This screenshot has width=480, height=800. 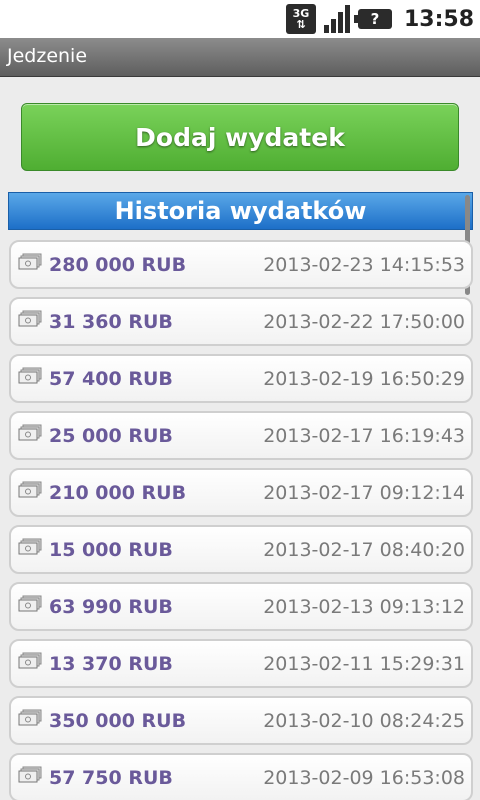 I want to click on expense-date: 2013-02-22 17:50:00, so click(x=364, y=322).